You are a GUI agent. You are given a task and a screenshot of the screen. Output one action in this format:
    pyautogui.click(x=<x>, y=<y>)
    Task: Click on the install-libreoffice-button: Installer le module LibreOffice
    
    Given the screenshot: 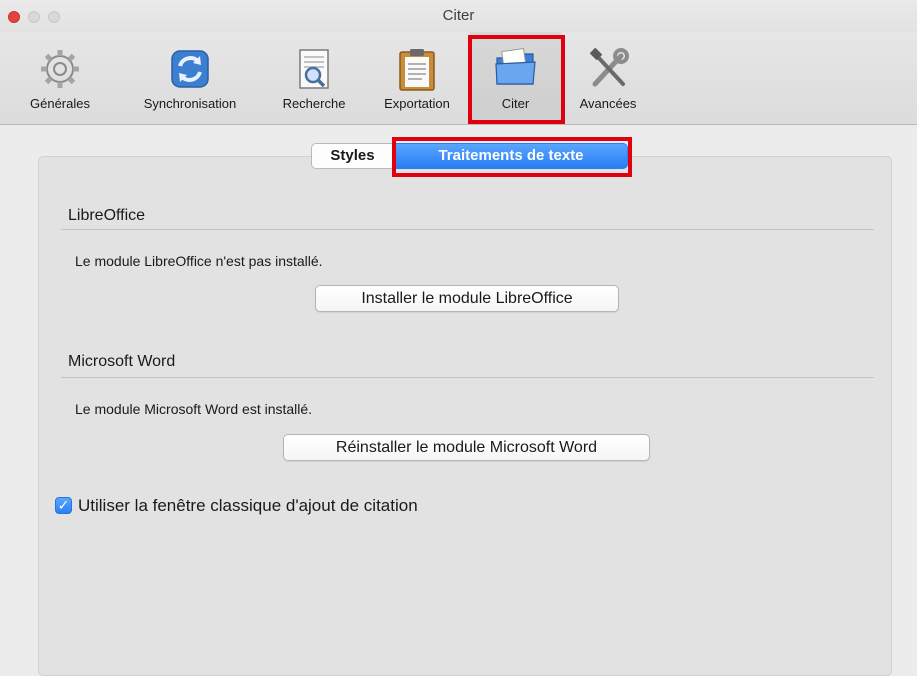 What is the action you would take?
    pyautogui.click(x=467, y=298)
    